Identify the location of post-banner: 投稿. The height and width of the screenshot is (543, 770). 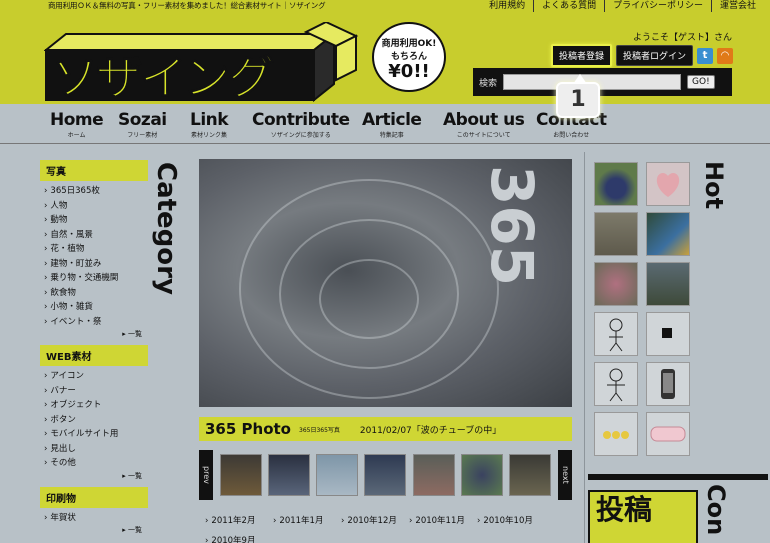
(643, 516).